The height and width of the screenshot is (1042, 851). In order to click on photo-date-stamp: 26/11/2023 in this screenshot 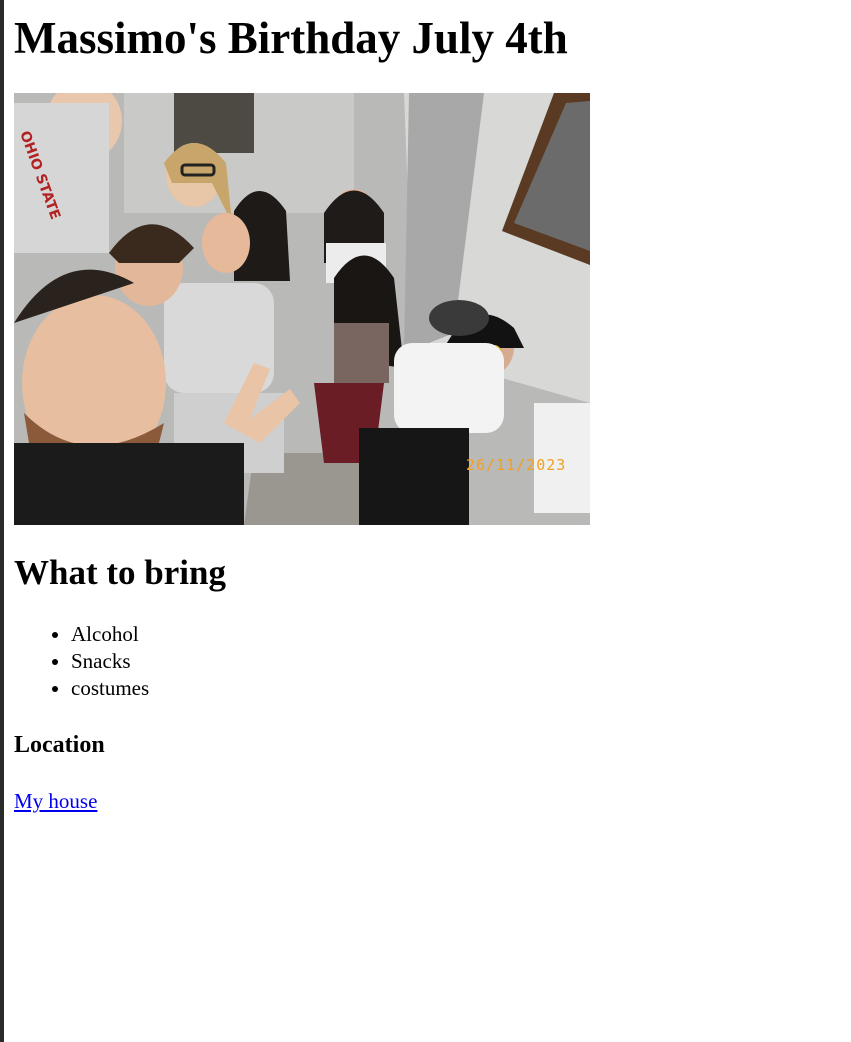, I will do `click(516, 465)`.